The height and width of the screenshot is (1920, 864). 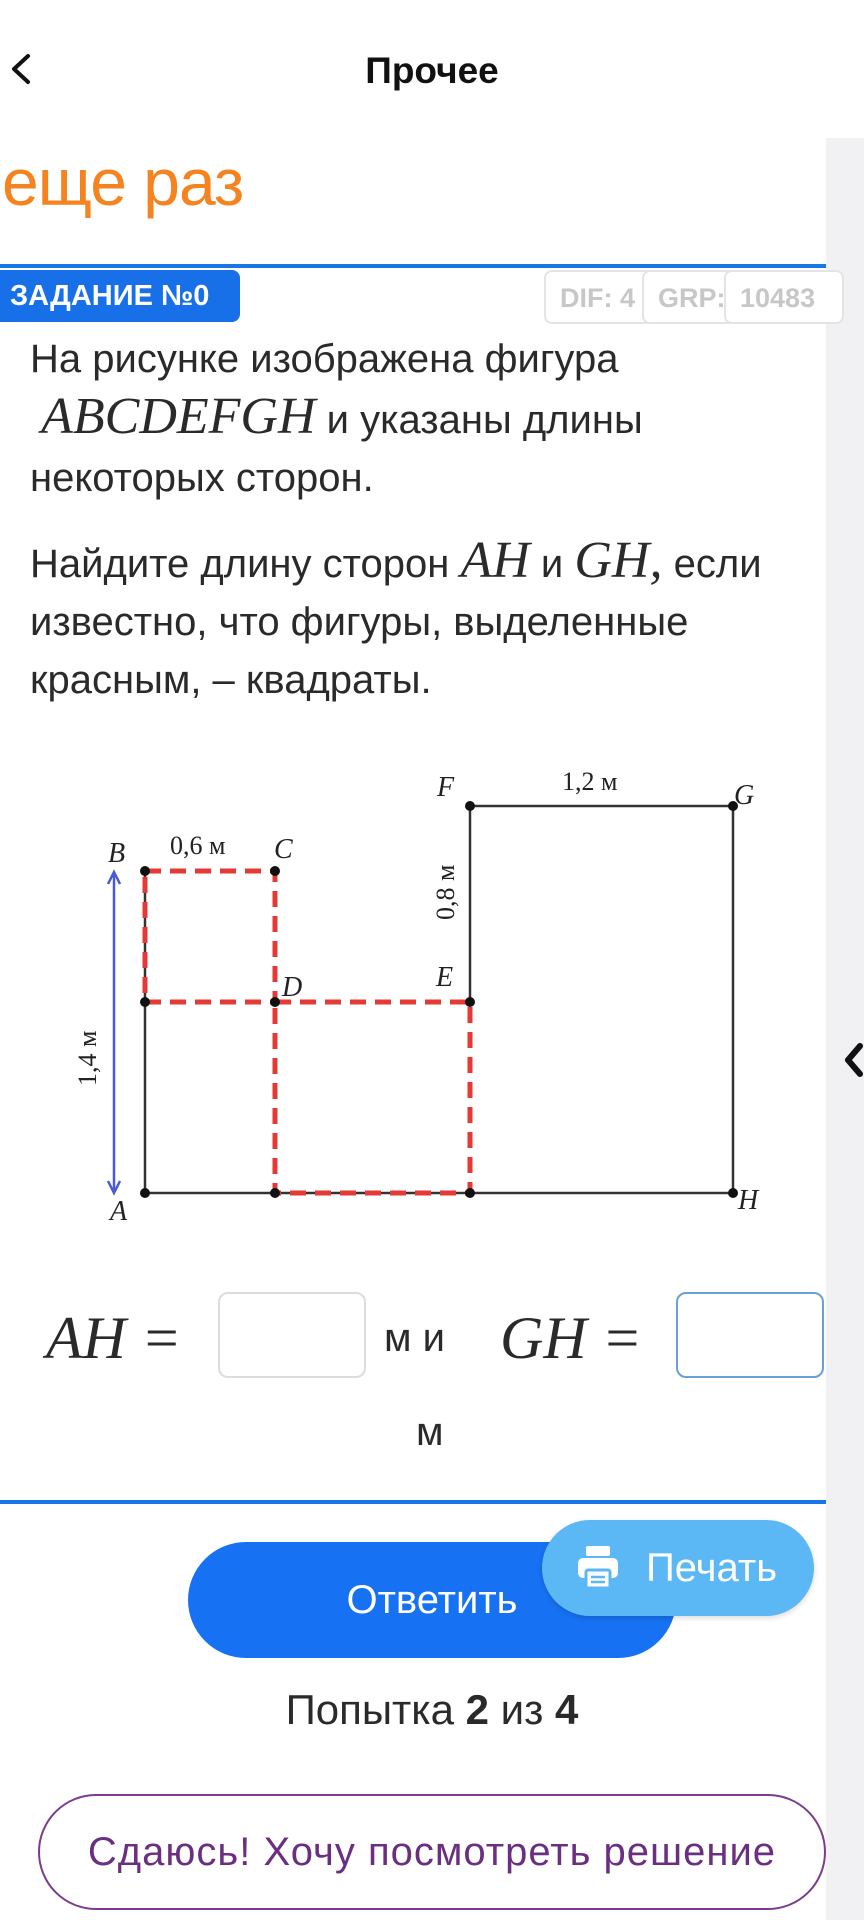 I want to click on side-ah-math: AH, so click(x=495, y=560).